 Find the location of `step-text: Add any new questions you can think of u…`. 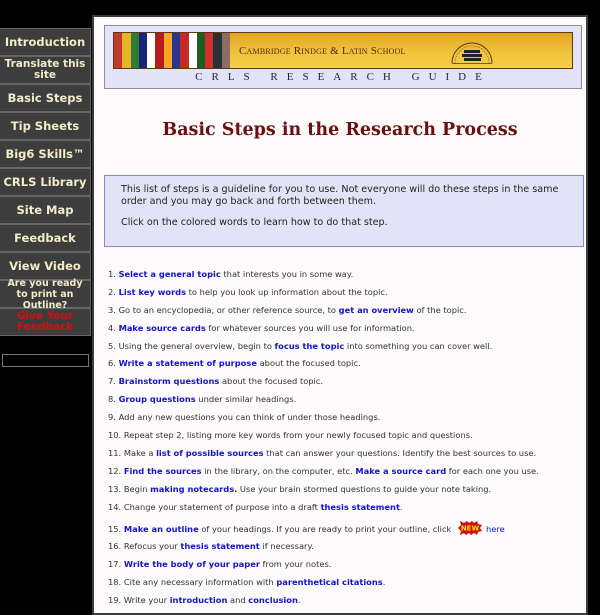

step-text: Add any new questions you can think of u… is located at coordinates (249, 417).